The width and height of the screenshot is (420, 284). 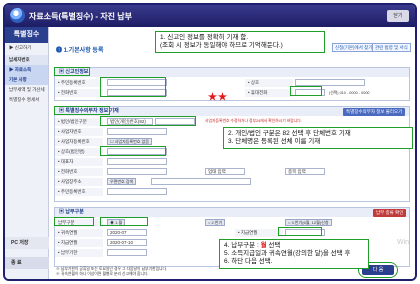 I want to click on callout-1-line-1: 1. 신고인 정보를 정확히 기재 함., so click(x=204, y=37).